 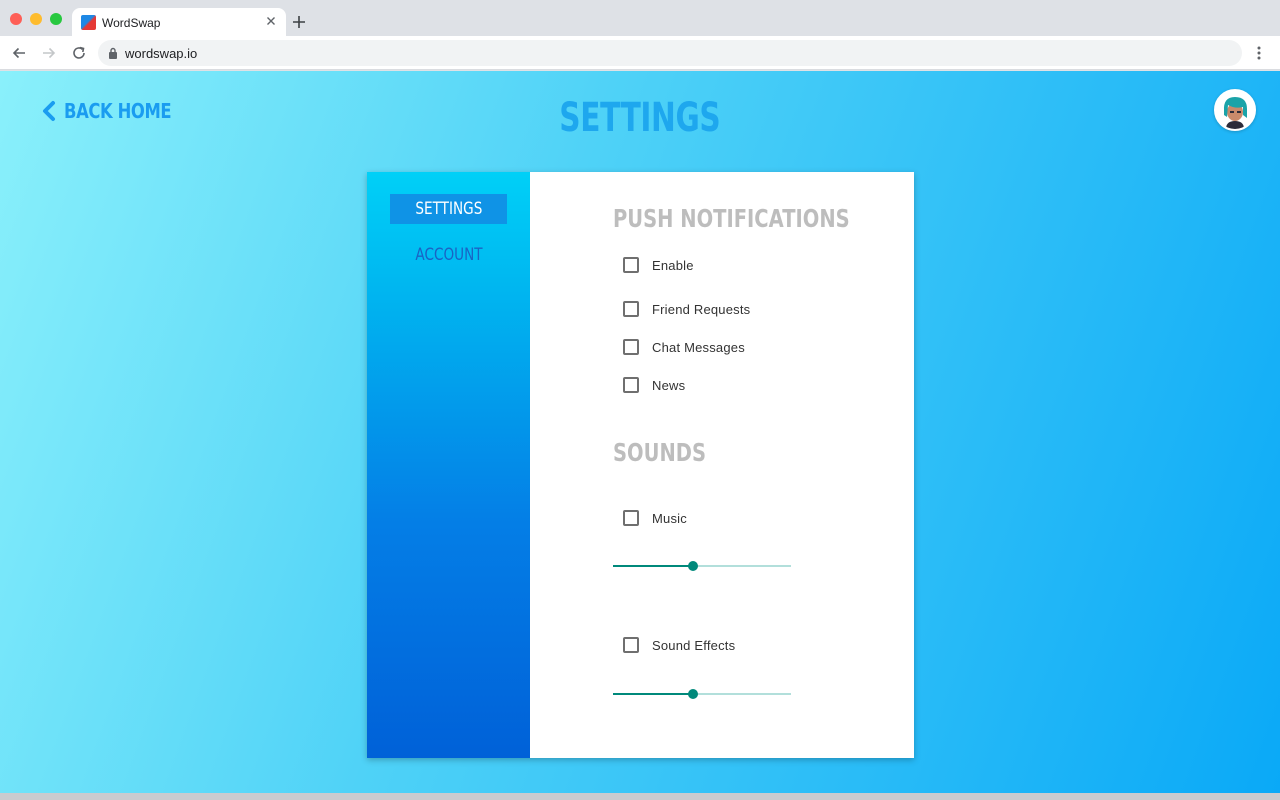 I want to click on music-checkbox: Music, so click(x=655, y=518).